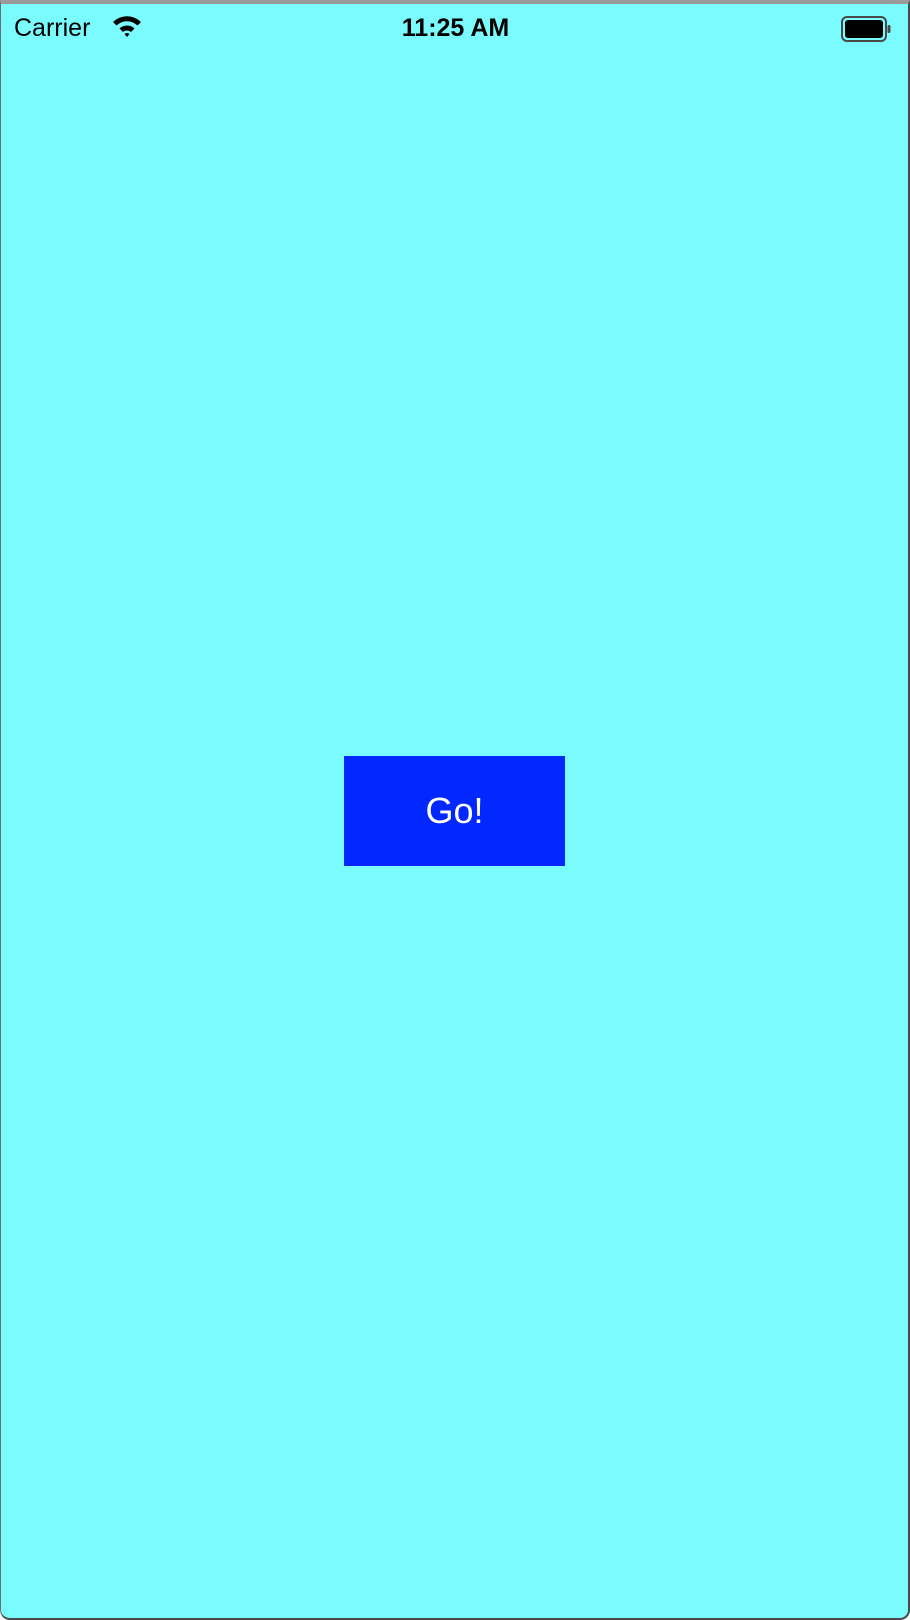 The height and width of the screenshot is (1620, 910). I want to click on status-bar: Carrier 11:25 AM, so click(454, 28).